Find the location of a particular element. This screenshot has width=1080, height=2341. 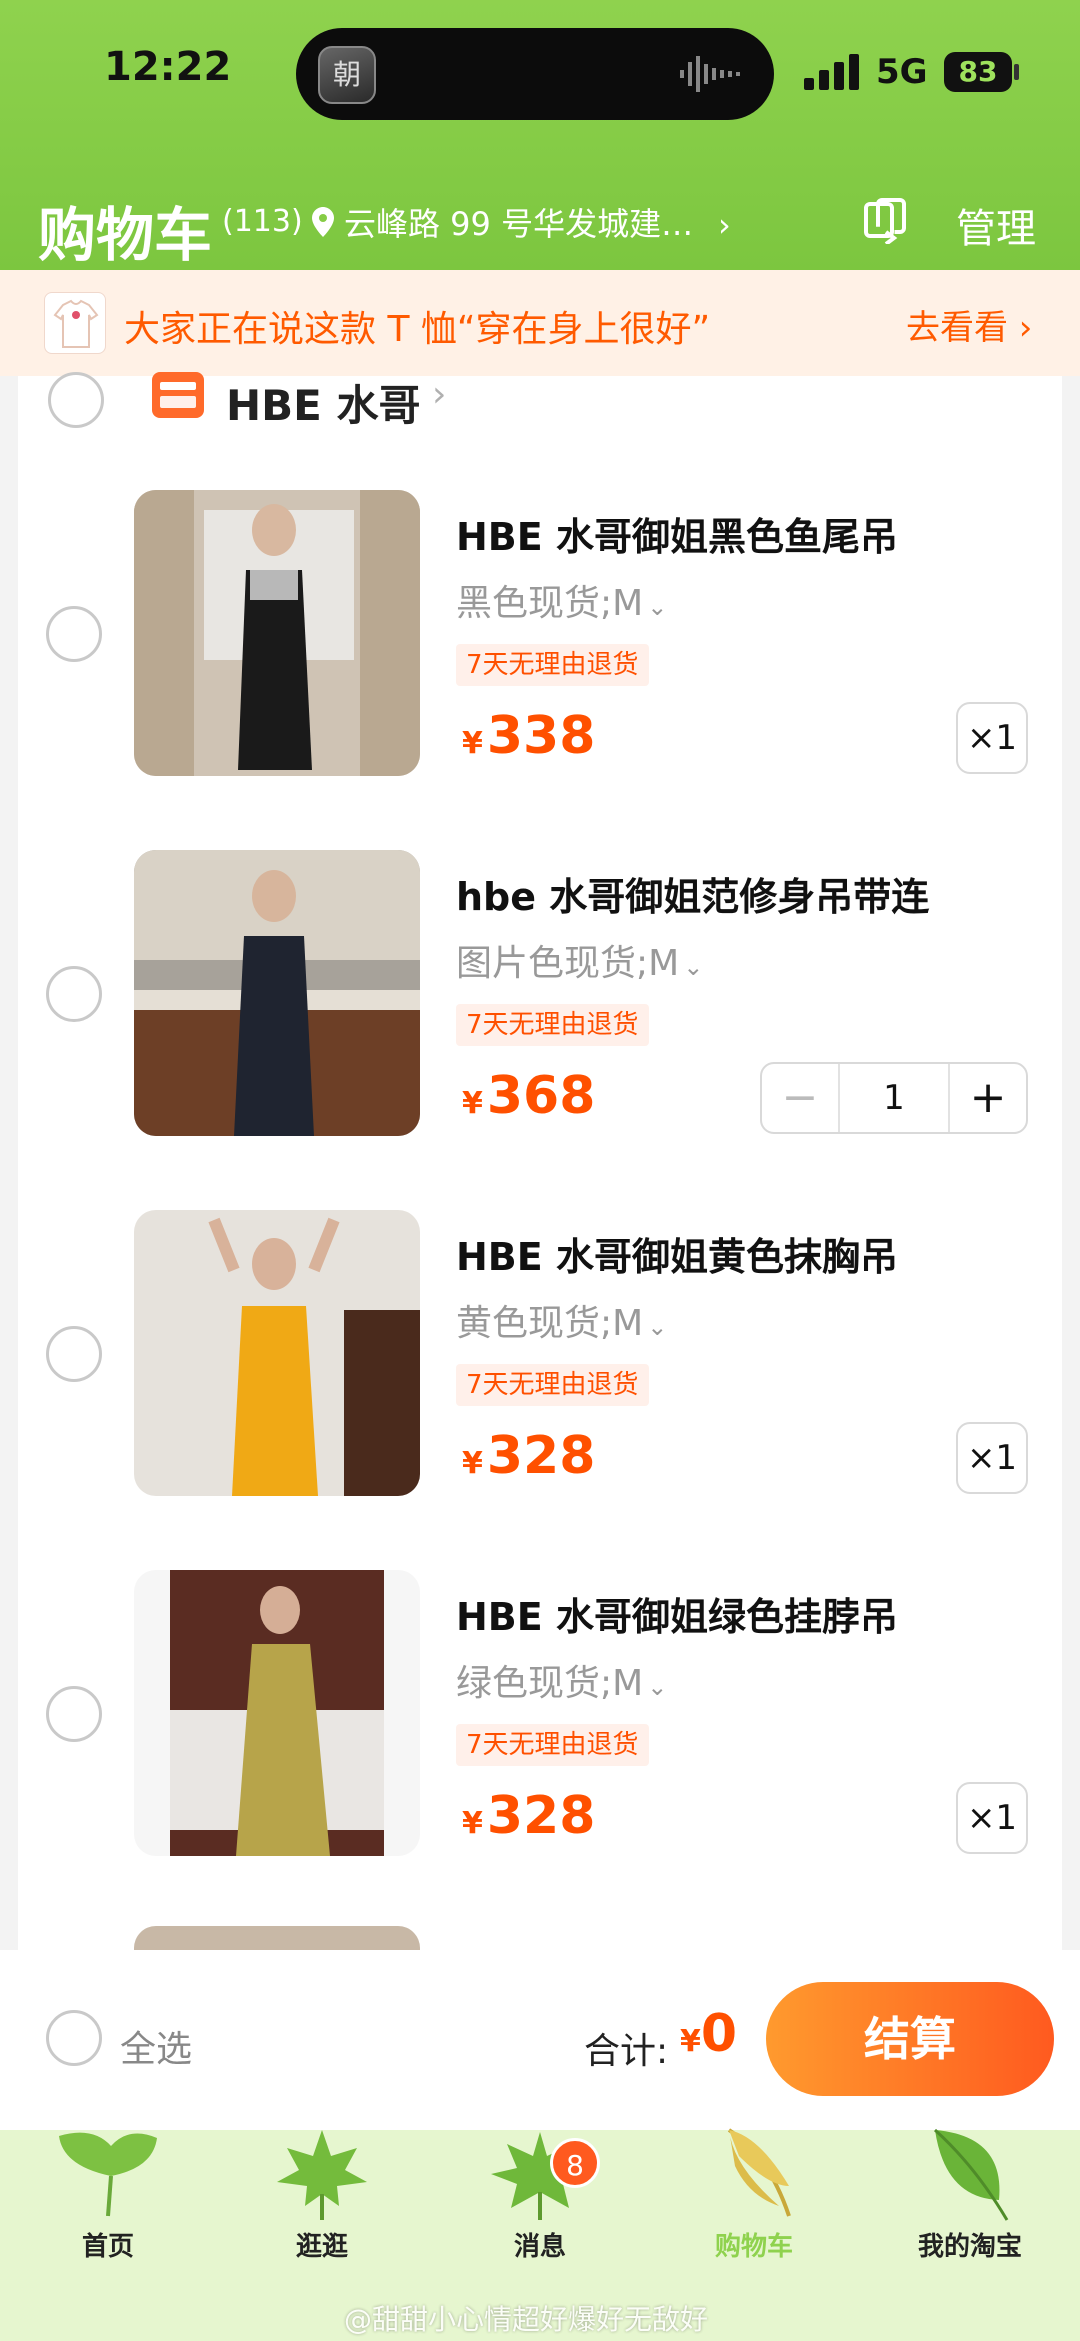

tab-label: 首页 is located at coordinates (107, 2247).